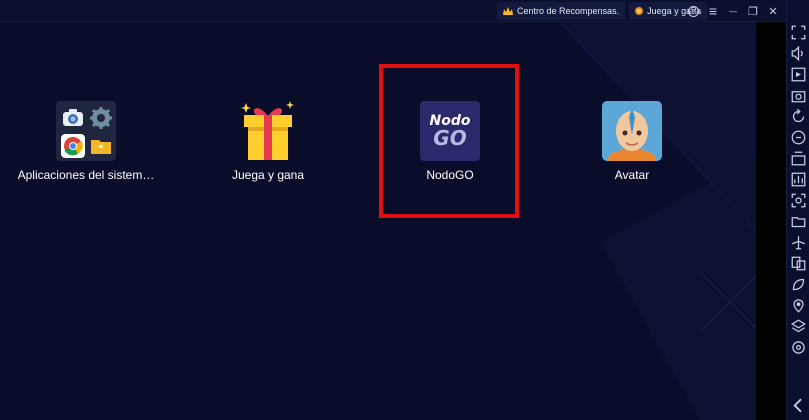 The image size is (809, 420). What do you see at coordinates (773, 11) in the screenshot?
I see `close-icon: ✕` at bounding box center [773, 11].